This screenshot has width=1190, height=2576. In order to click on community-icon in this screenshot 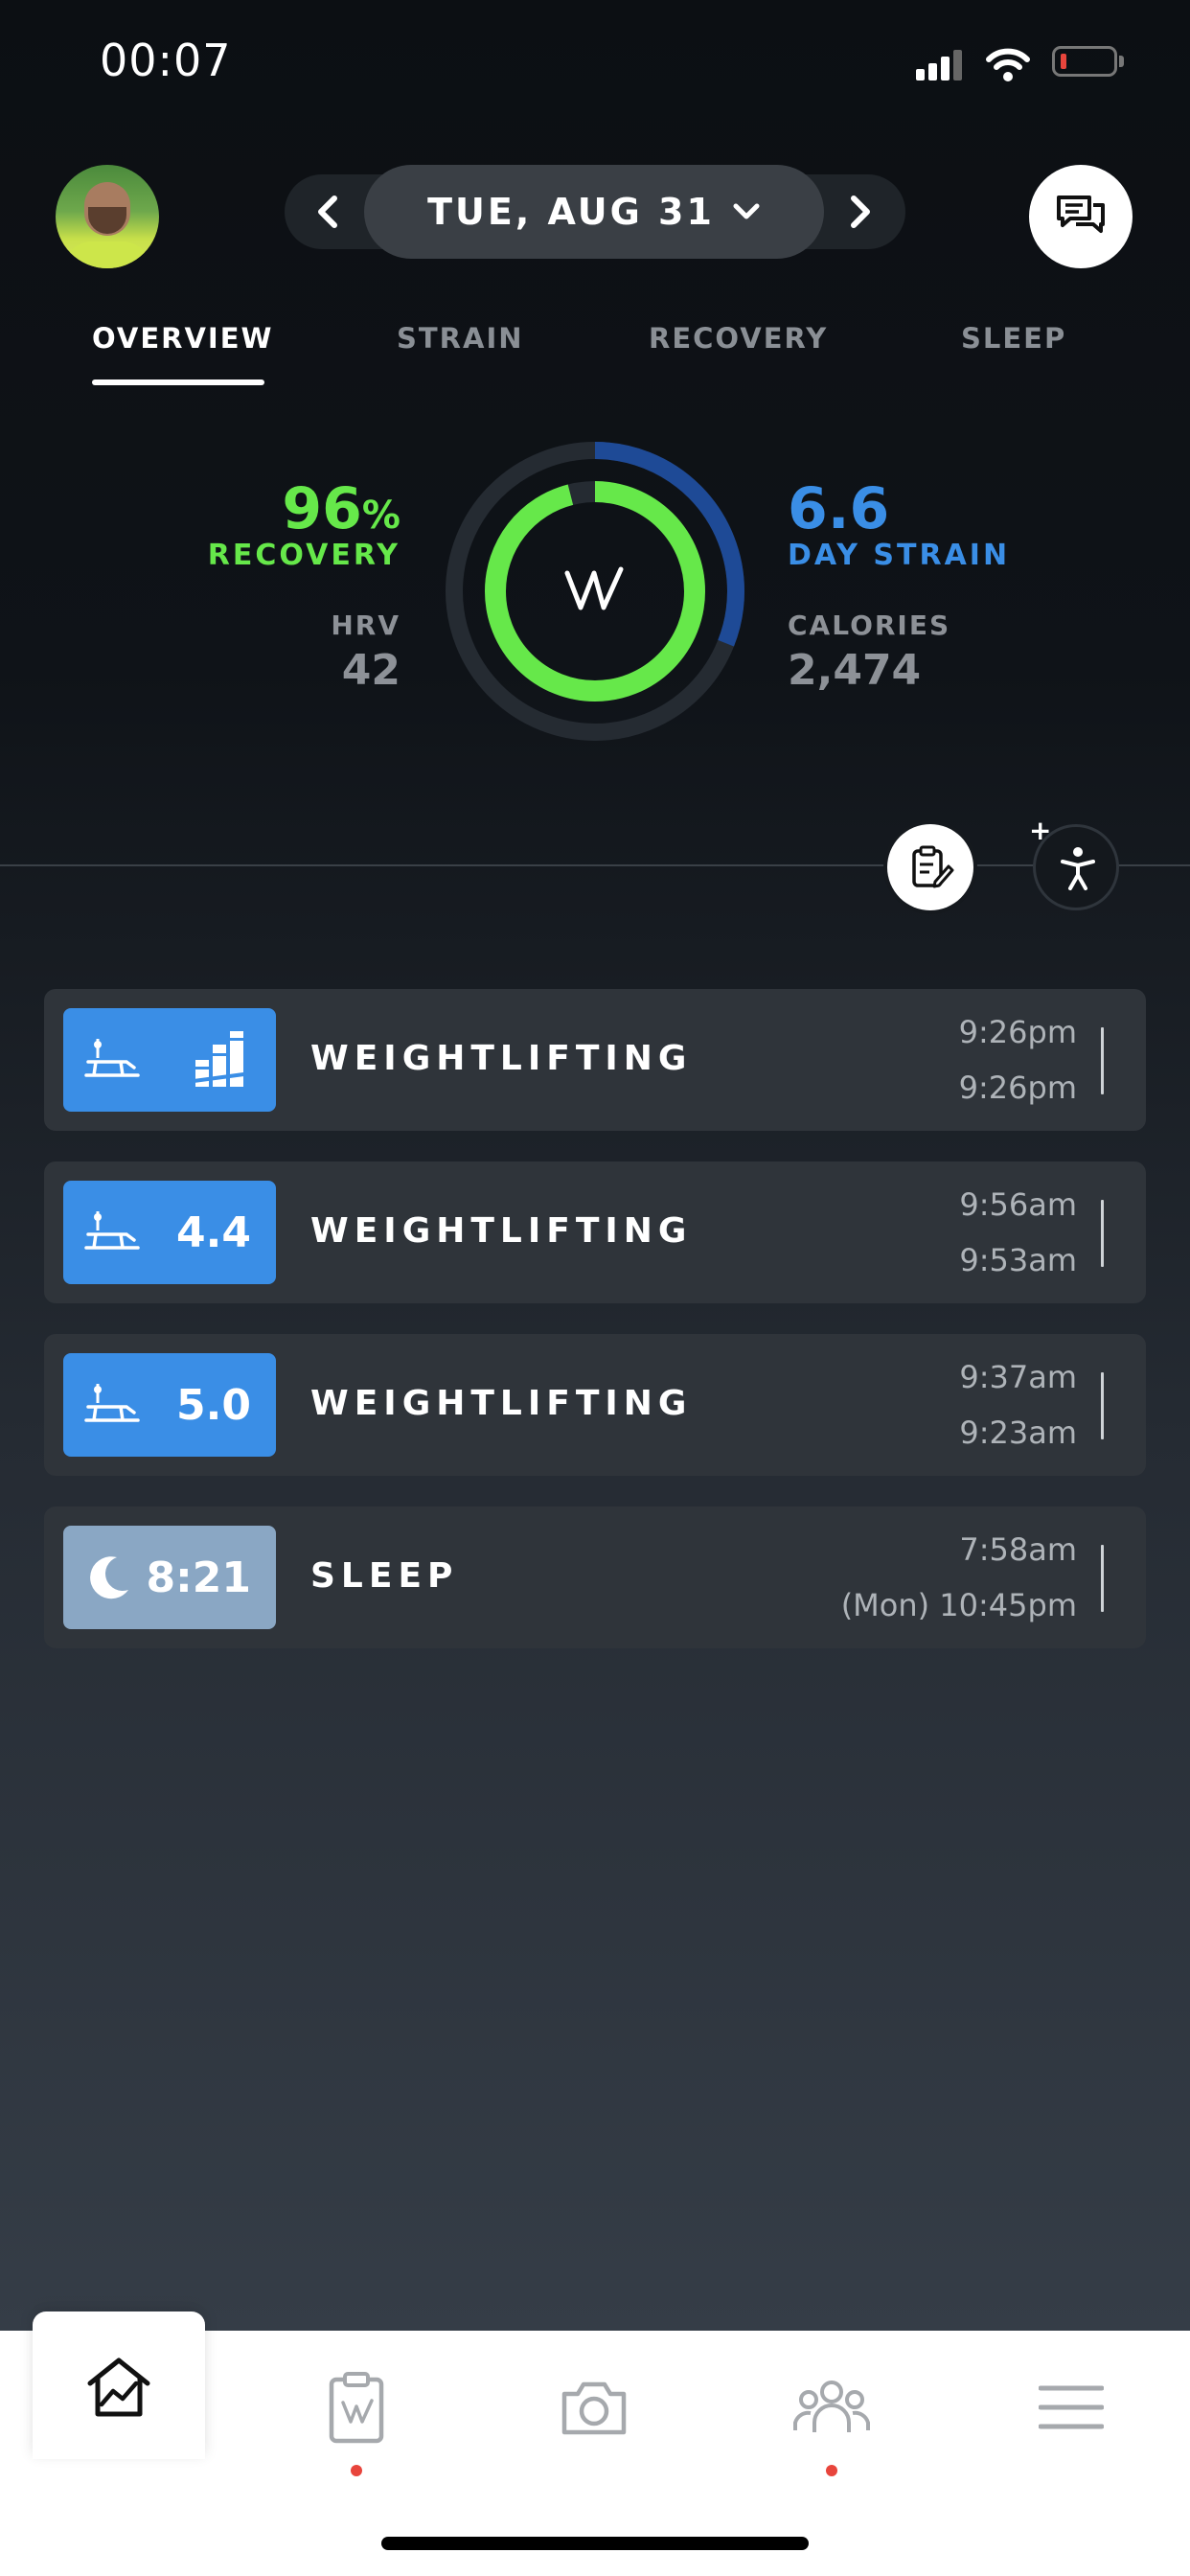, I will do `click(832, 2406)`.